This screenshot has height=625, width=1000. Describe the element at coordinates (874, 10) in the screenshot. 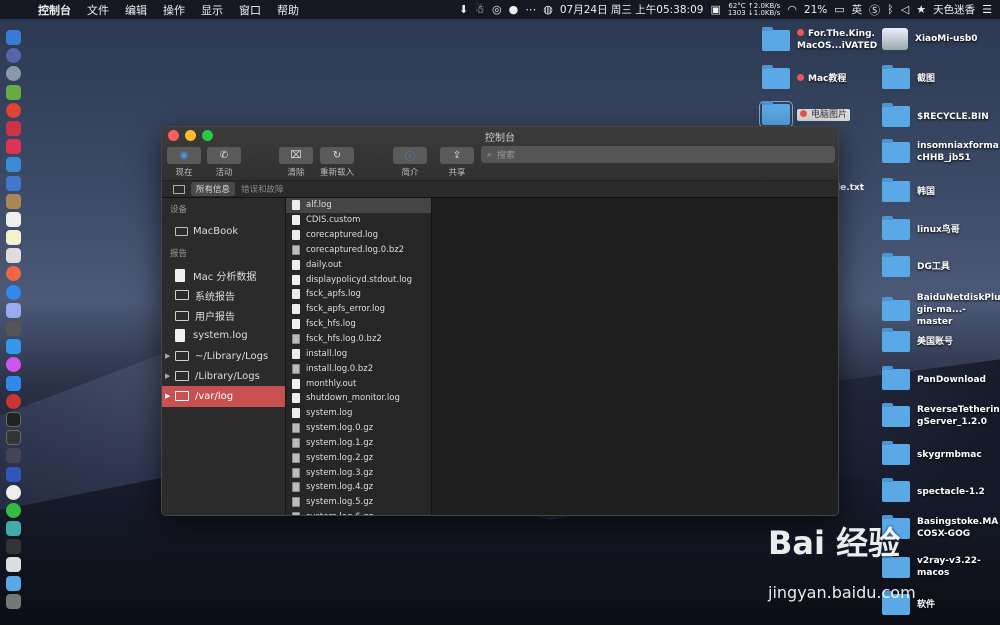

I see `clipboard-icon: Ⓢ` at that location.